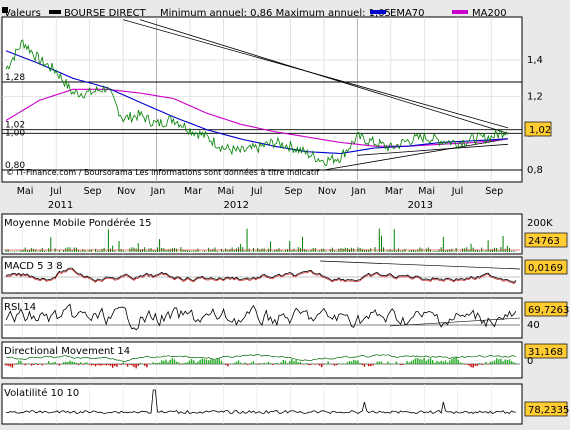 The height and width of the screenshot is (430, 570). What do you see at coordinates (378, 12) in the screenshot?
I see `ema-swatch` at bounding box center [378, 12].